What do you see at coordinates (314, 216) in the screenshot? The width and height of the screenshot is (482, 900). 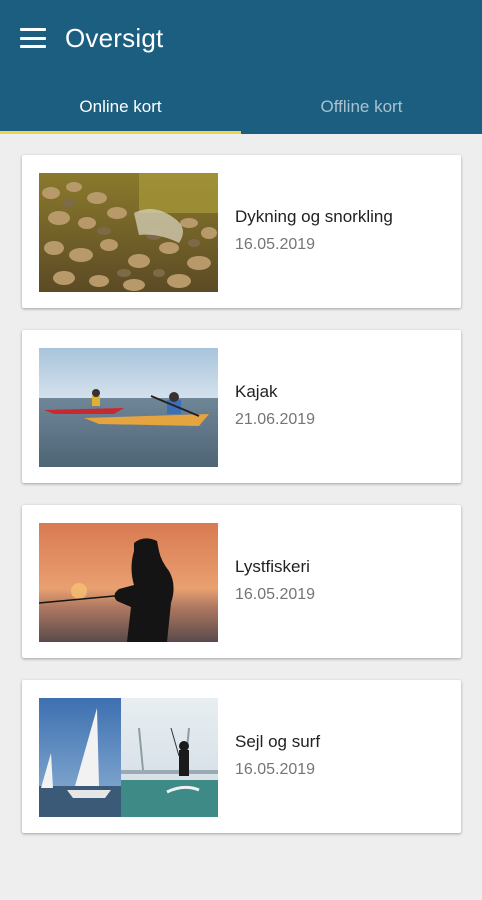 I see `card-title: Dykning og snorkling` at bounding box center [314, 216].